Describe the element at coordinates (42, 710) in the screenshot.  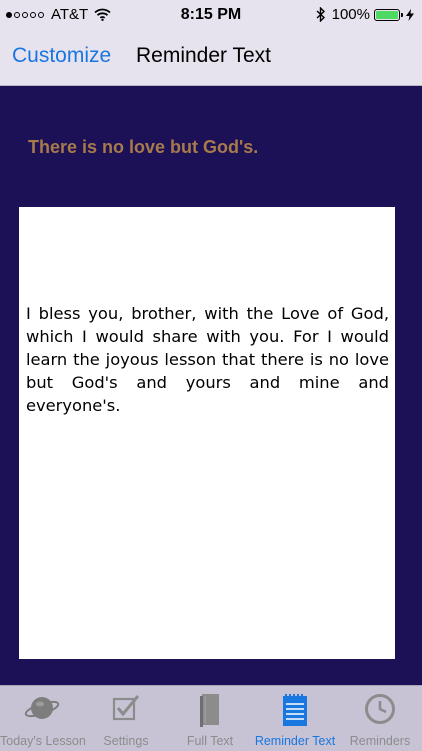
I see `planet-icon` at that location.